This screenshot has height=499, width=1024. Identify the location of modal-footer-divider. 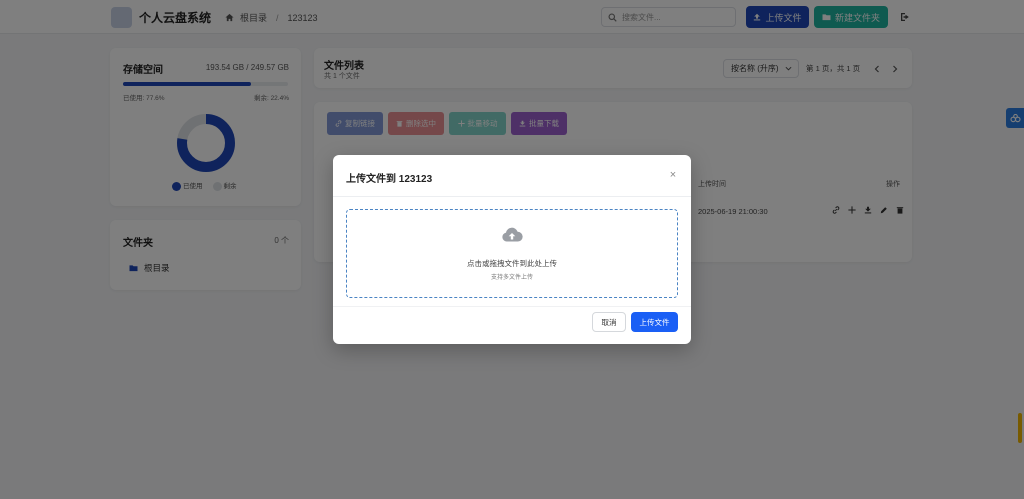
(512, 306).